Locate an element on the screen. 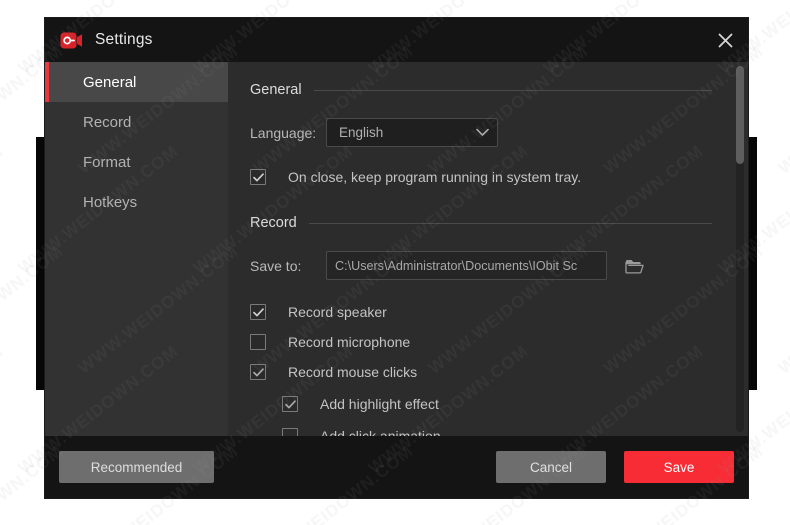 The image size is (790, 525). add-highlight-effect-checkbox is located at coordinates (290, 404).